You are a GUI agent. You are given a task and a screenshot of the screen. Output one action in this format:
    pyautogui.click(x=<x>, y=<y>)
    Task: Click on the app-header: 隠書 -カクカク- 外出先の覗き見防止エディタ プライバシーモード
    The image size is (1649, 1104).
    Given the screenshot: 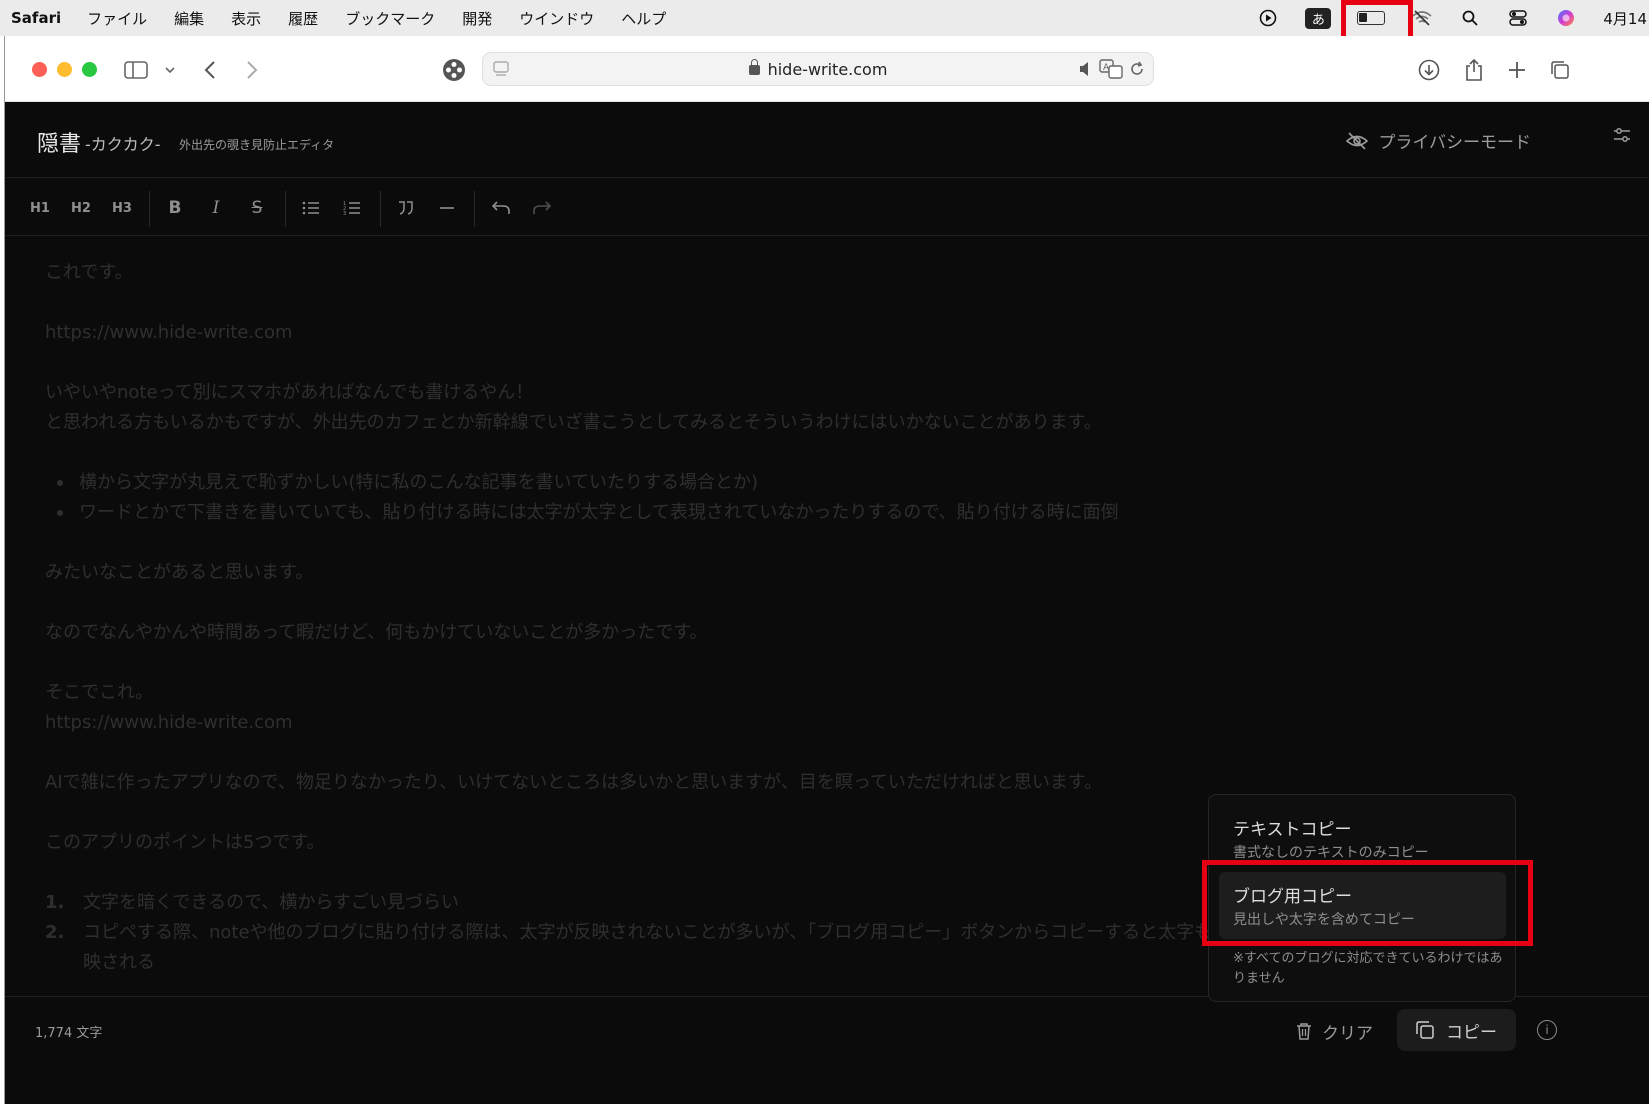 What is the action you would take?
    pyautogui.click(x=827, y=140)
    